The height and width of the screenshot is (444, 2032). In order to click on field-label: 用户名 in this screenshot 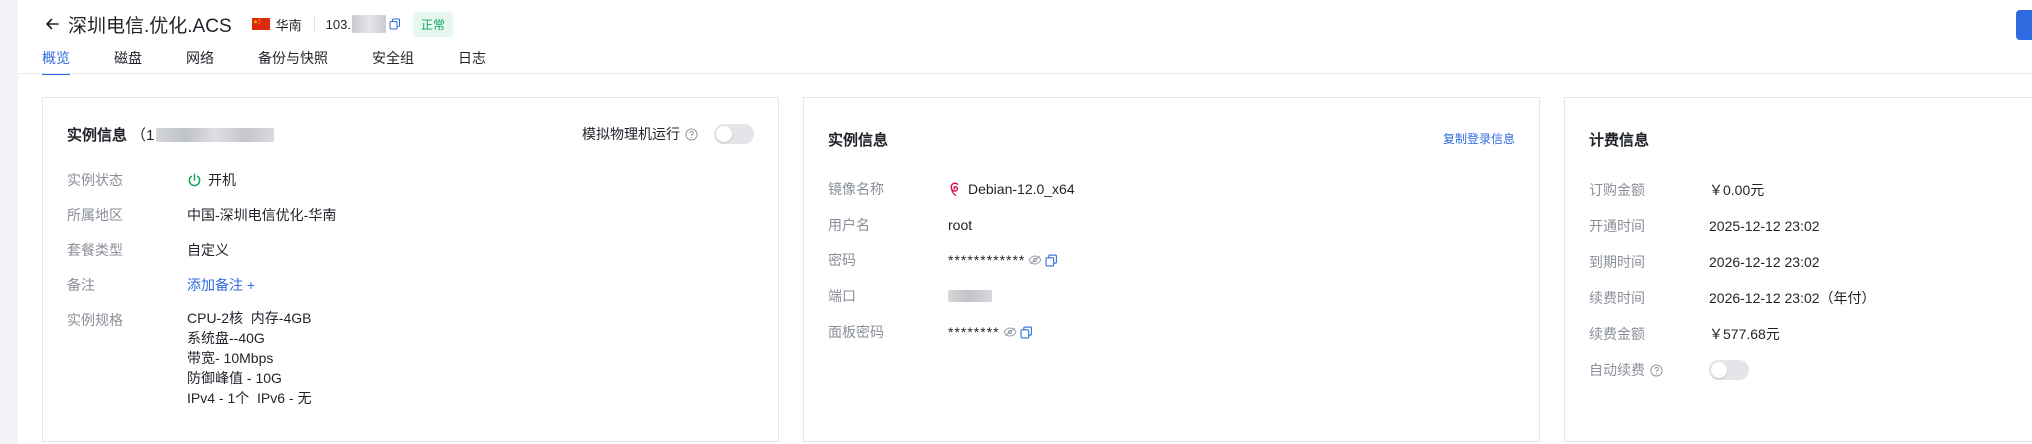, I will do `click(849, 225)`.